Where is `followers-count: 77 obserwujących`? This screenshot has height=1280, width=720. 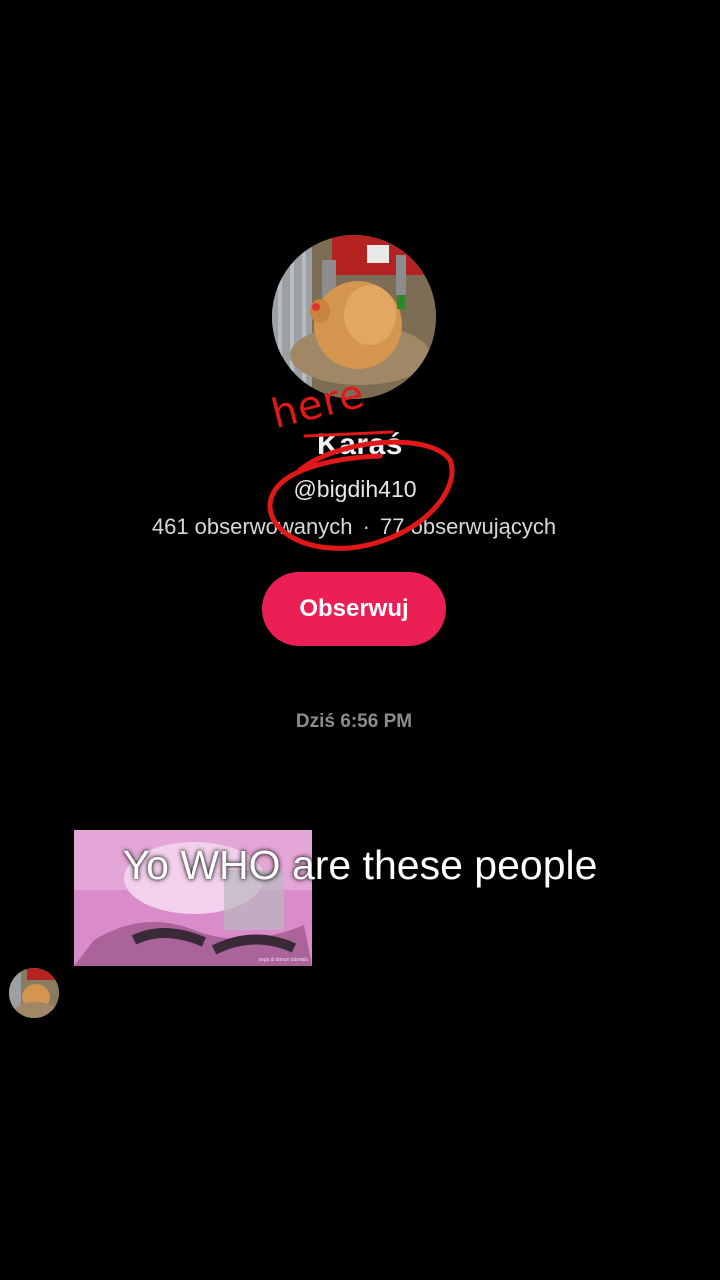
followers-count: 77 obserwujących is located at coordinates (468, 526).